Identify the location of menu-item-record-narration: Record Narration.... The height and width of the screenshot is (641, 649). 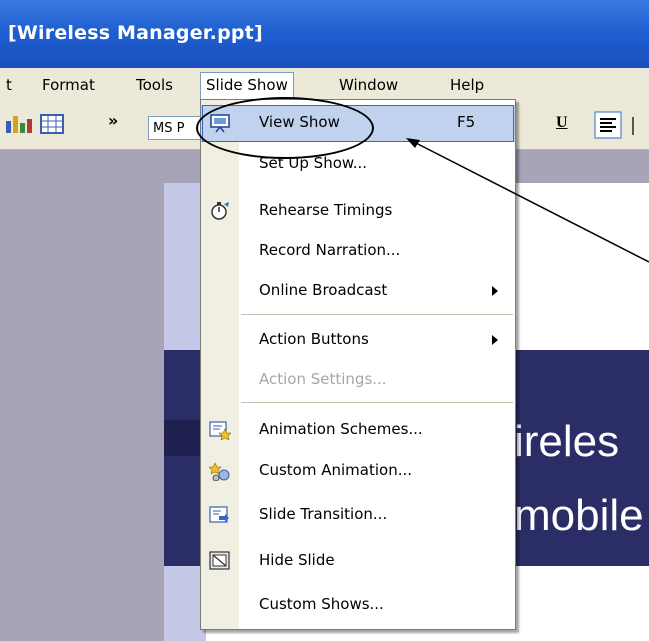
(358, 251).